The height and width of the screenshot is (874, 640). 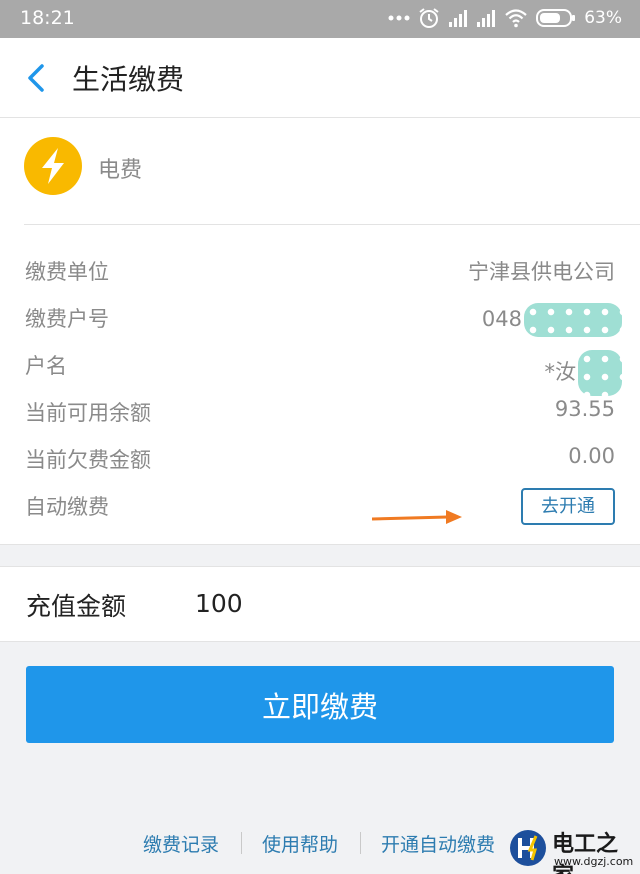 What do you see at coordinates (47, 18) in the screenshot?
I see `status-time: 18:21` at bounding box center [47, 18].